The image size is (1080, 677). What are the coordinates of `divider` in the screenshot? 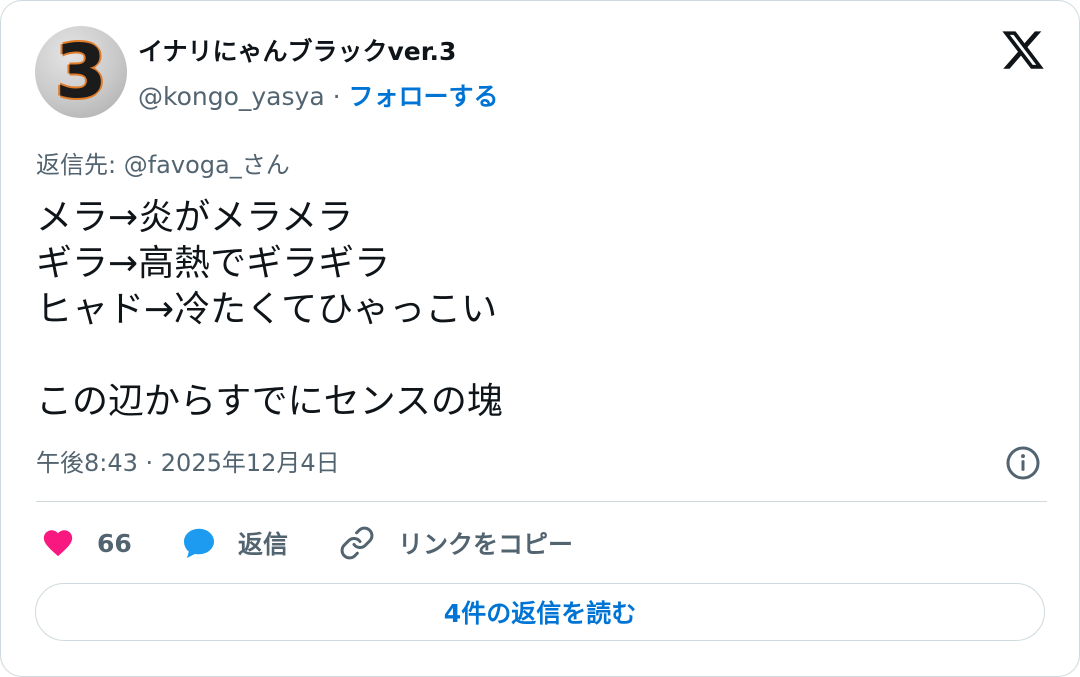 It's located at (541, 501).